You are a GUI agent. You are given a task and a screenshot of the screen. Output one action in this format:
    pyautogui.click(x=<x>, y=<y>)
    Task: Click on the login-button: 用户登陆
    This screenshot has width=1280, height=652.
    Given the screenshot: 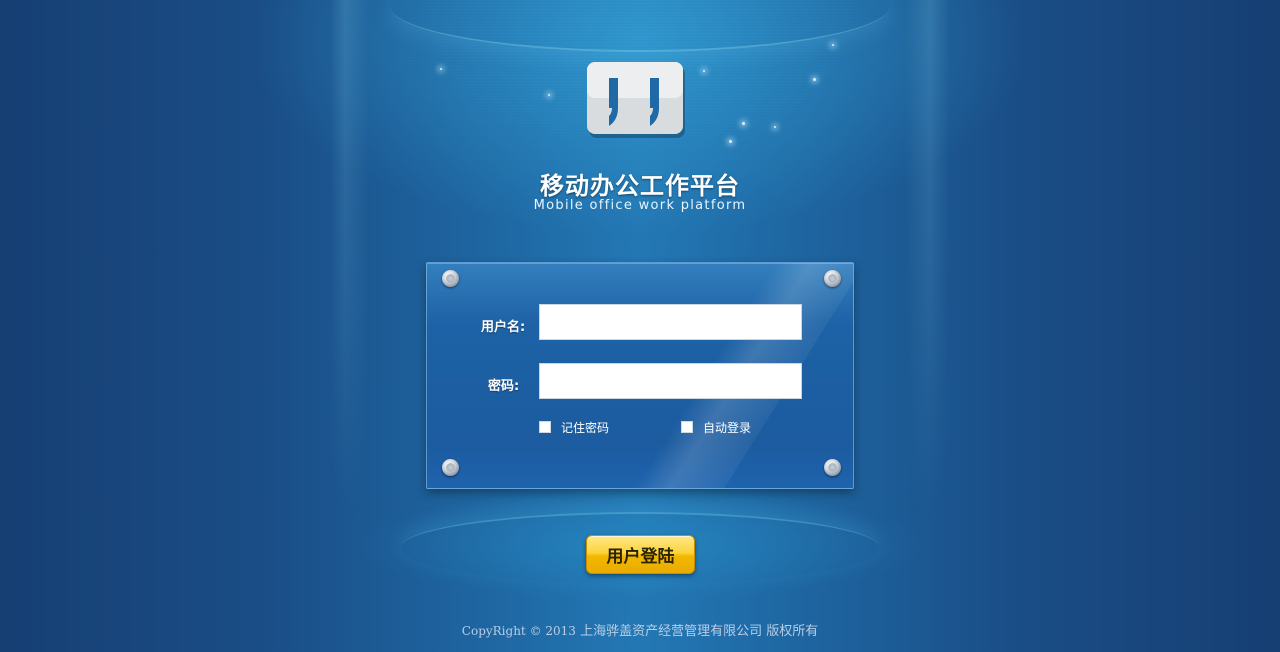 What is the action you would take?
    pyautogui.click(x=640, y=554)
    